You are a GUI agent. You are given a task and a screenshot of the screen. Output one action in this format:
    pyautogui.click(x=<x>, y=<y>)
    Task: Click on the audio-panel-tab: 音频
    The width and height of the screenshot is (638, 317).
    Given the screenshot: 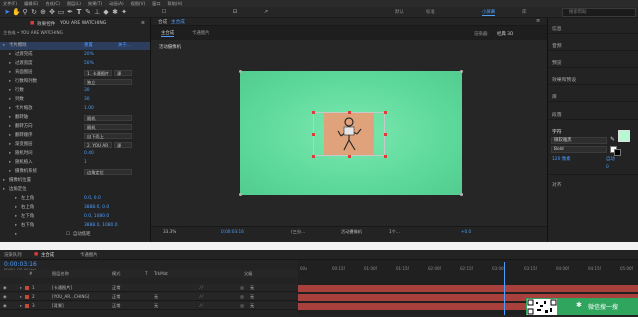 What is the action you would take?
    pyautogui.click(x=557, y=45)
    